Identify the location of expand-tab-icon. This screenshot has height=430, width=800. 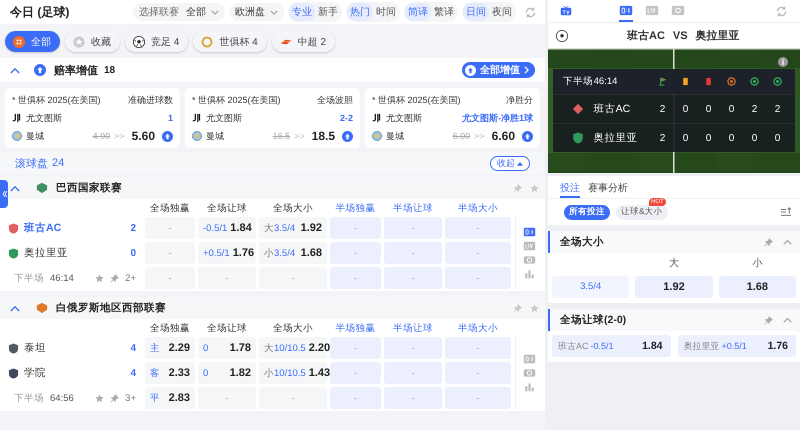
(4, 194).